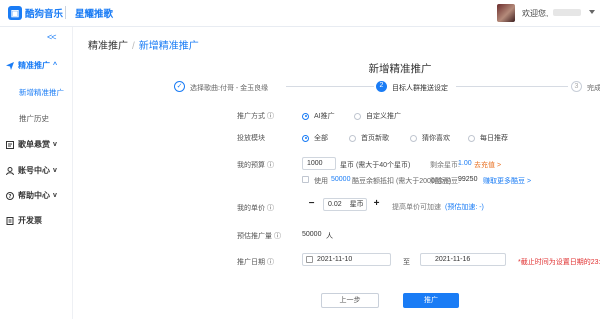 The height and width of the screenshot is (319, 600). What do you see at coordinates (255, 165) in the screenshot?
I see `budget-label: 我的预算 ⓘ` at bounding box center [255, 165].